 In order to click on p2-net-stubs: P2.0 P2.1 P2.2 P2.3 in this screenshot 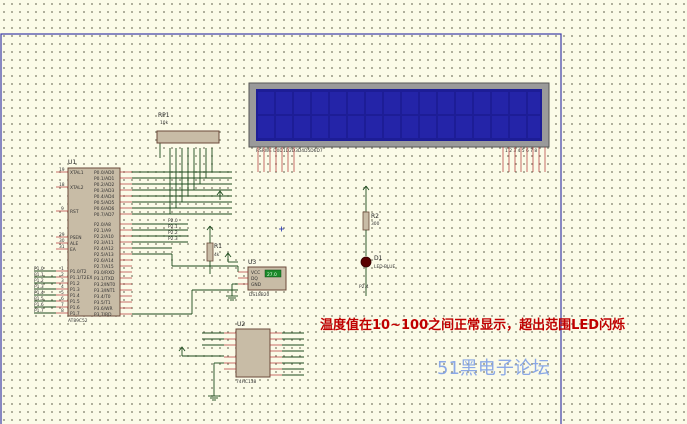, I will do `click(160, 236)`.